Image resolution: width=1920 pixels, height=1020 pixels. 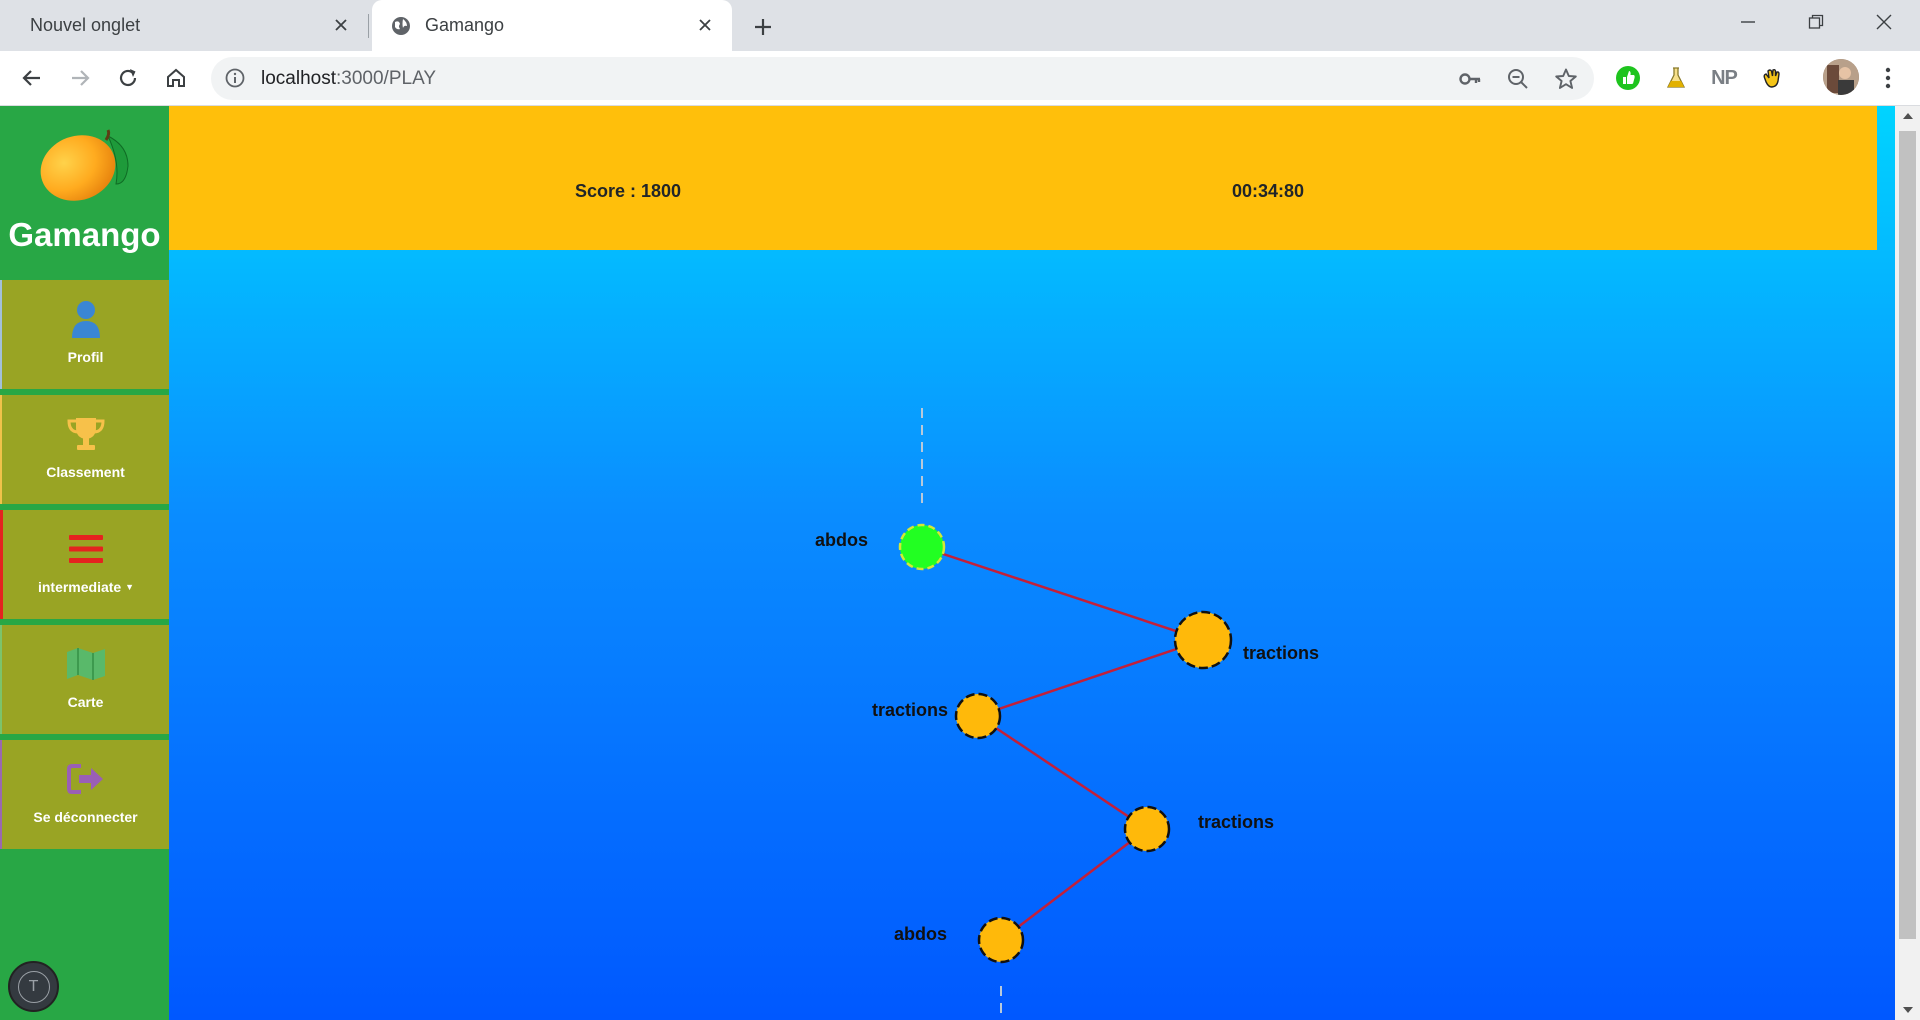 What do you see at coordinates (1907, 116) in the screenshot?
I see `scroll-up-arrow-icon` at bounding box center [1907, 116].